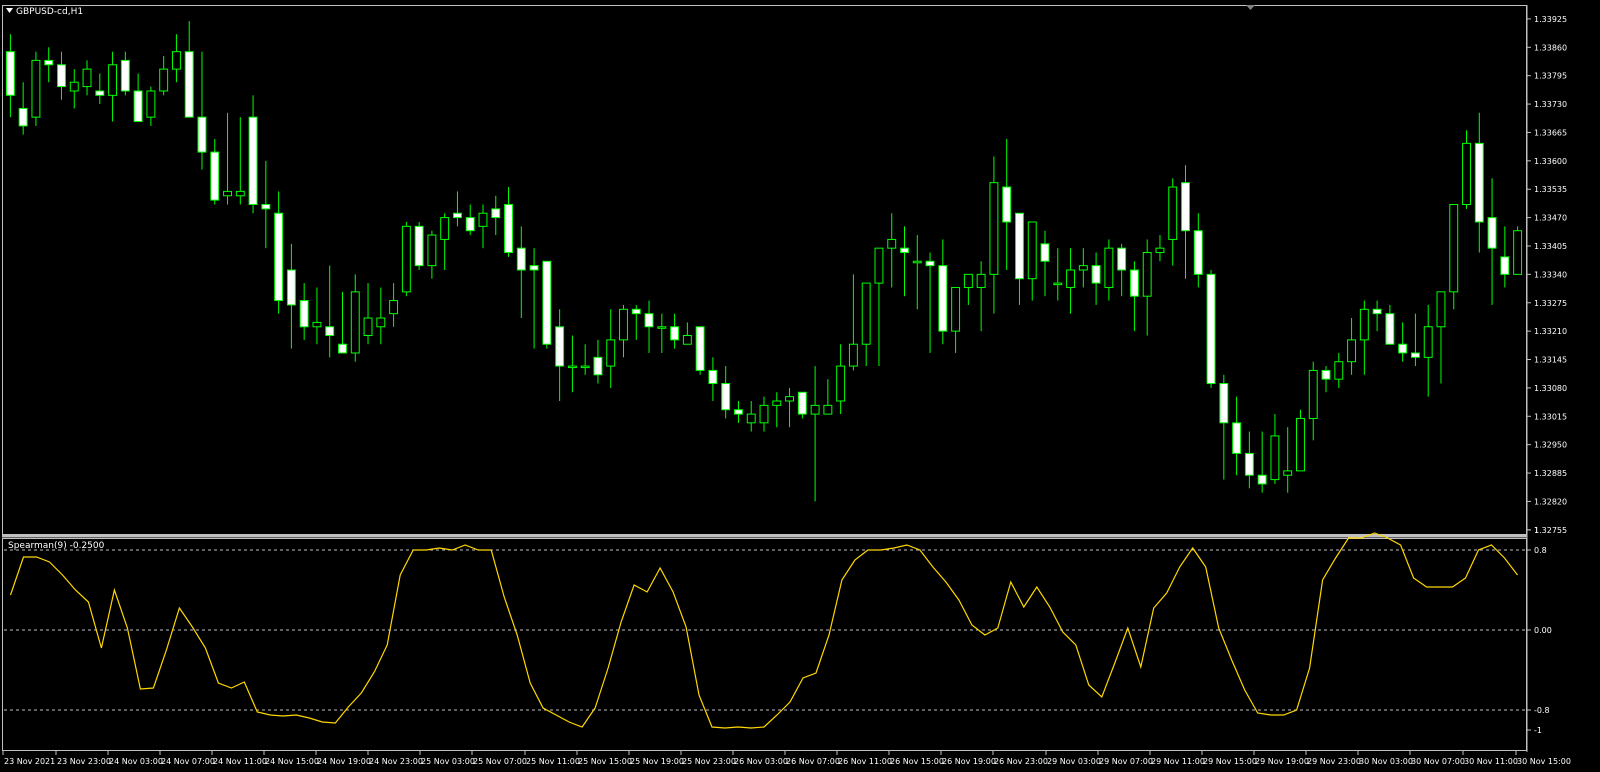 This screenshot has width=1600, height=772. What do you see at coordinates (1491, 761) in the screenshot?
I see `time-tick-label: 30 Nov 11:00` at bounding box center [1491, 761].